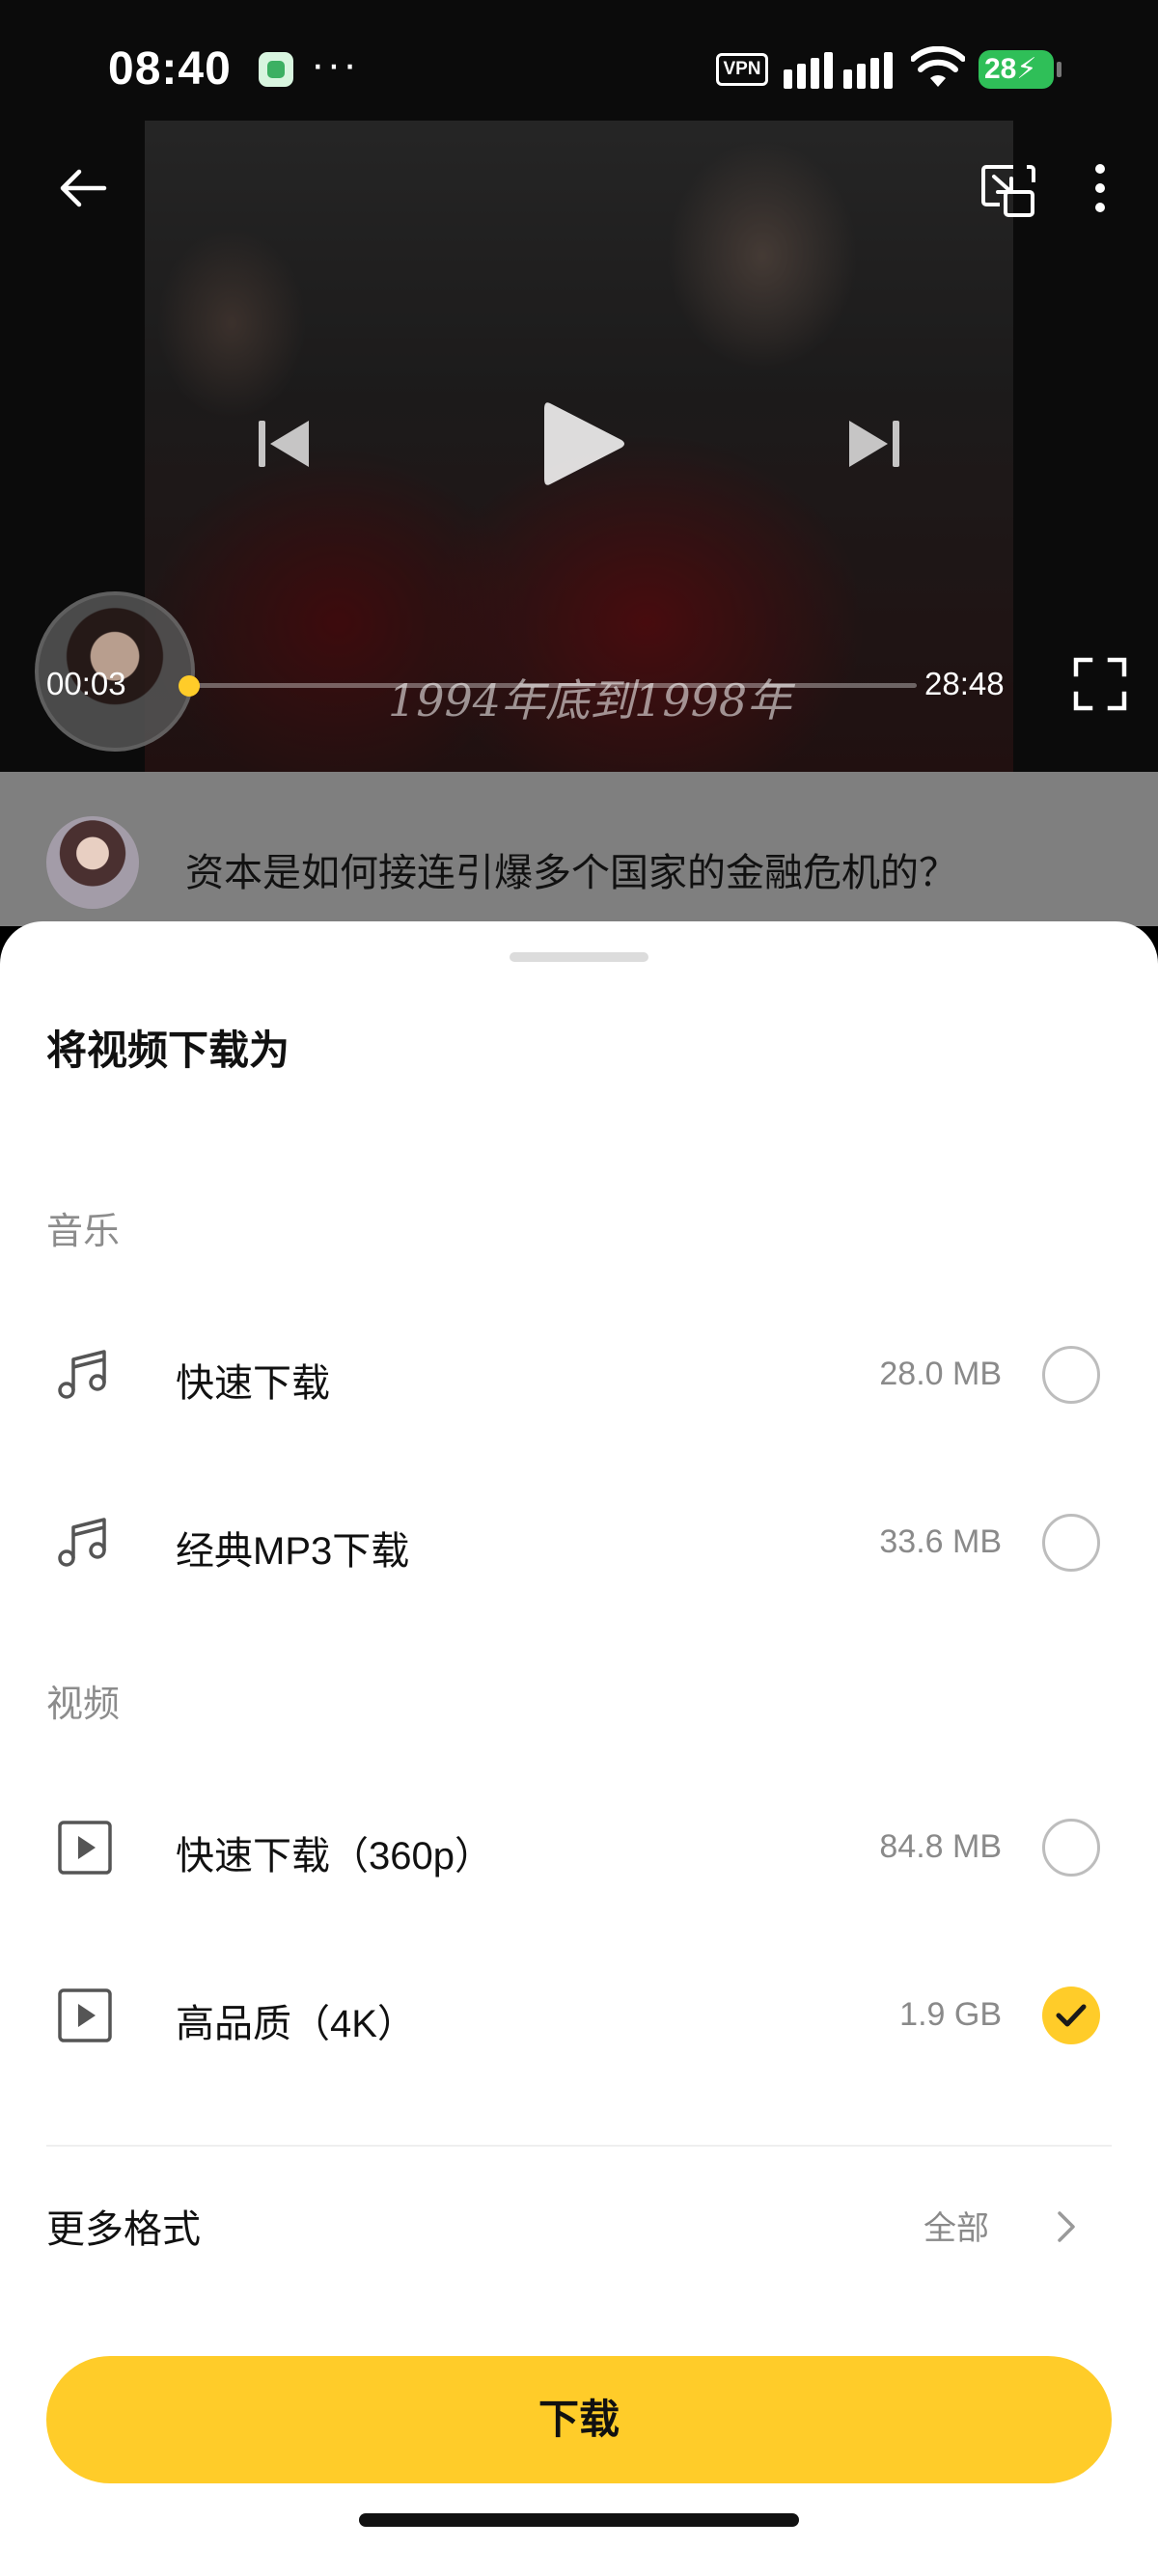 The width and height of the screenshot is (1158, 2576). What do you see at coordinates (579, 1848) in the screenshot?
I see `option-video-360p: 快速下载（360p） 84.8 MB` at bounding box center [579, 1848].